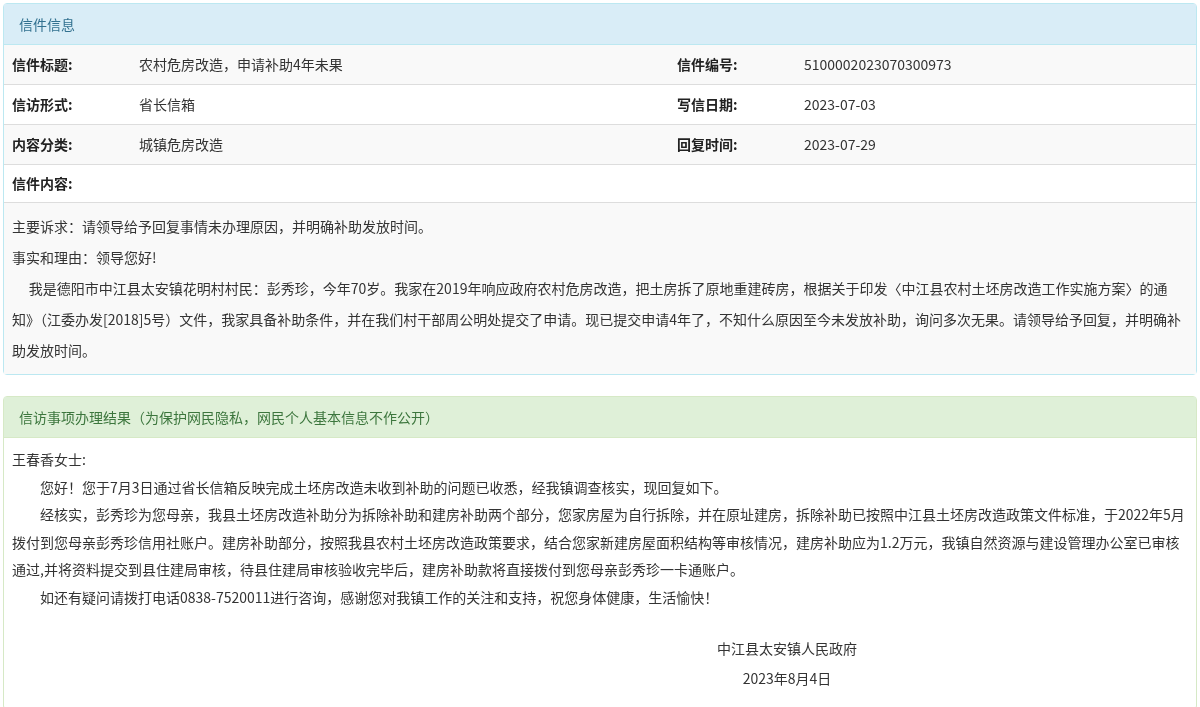 This screenshot has width=1200, height=707. I want to click on field-value: 5100002023070300973, so click(996, 65).